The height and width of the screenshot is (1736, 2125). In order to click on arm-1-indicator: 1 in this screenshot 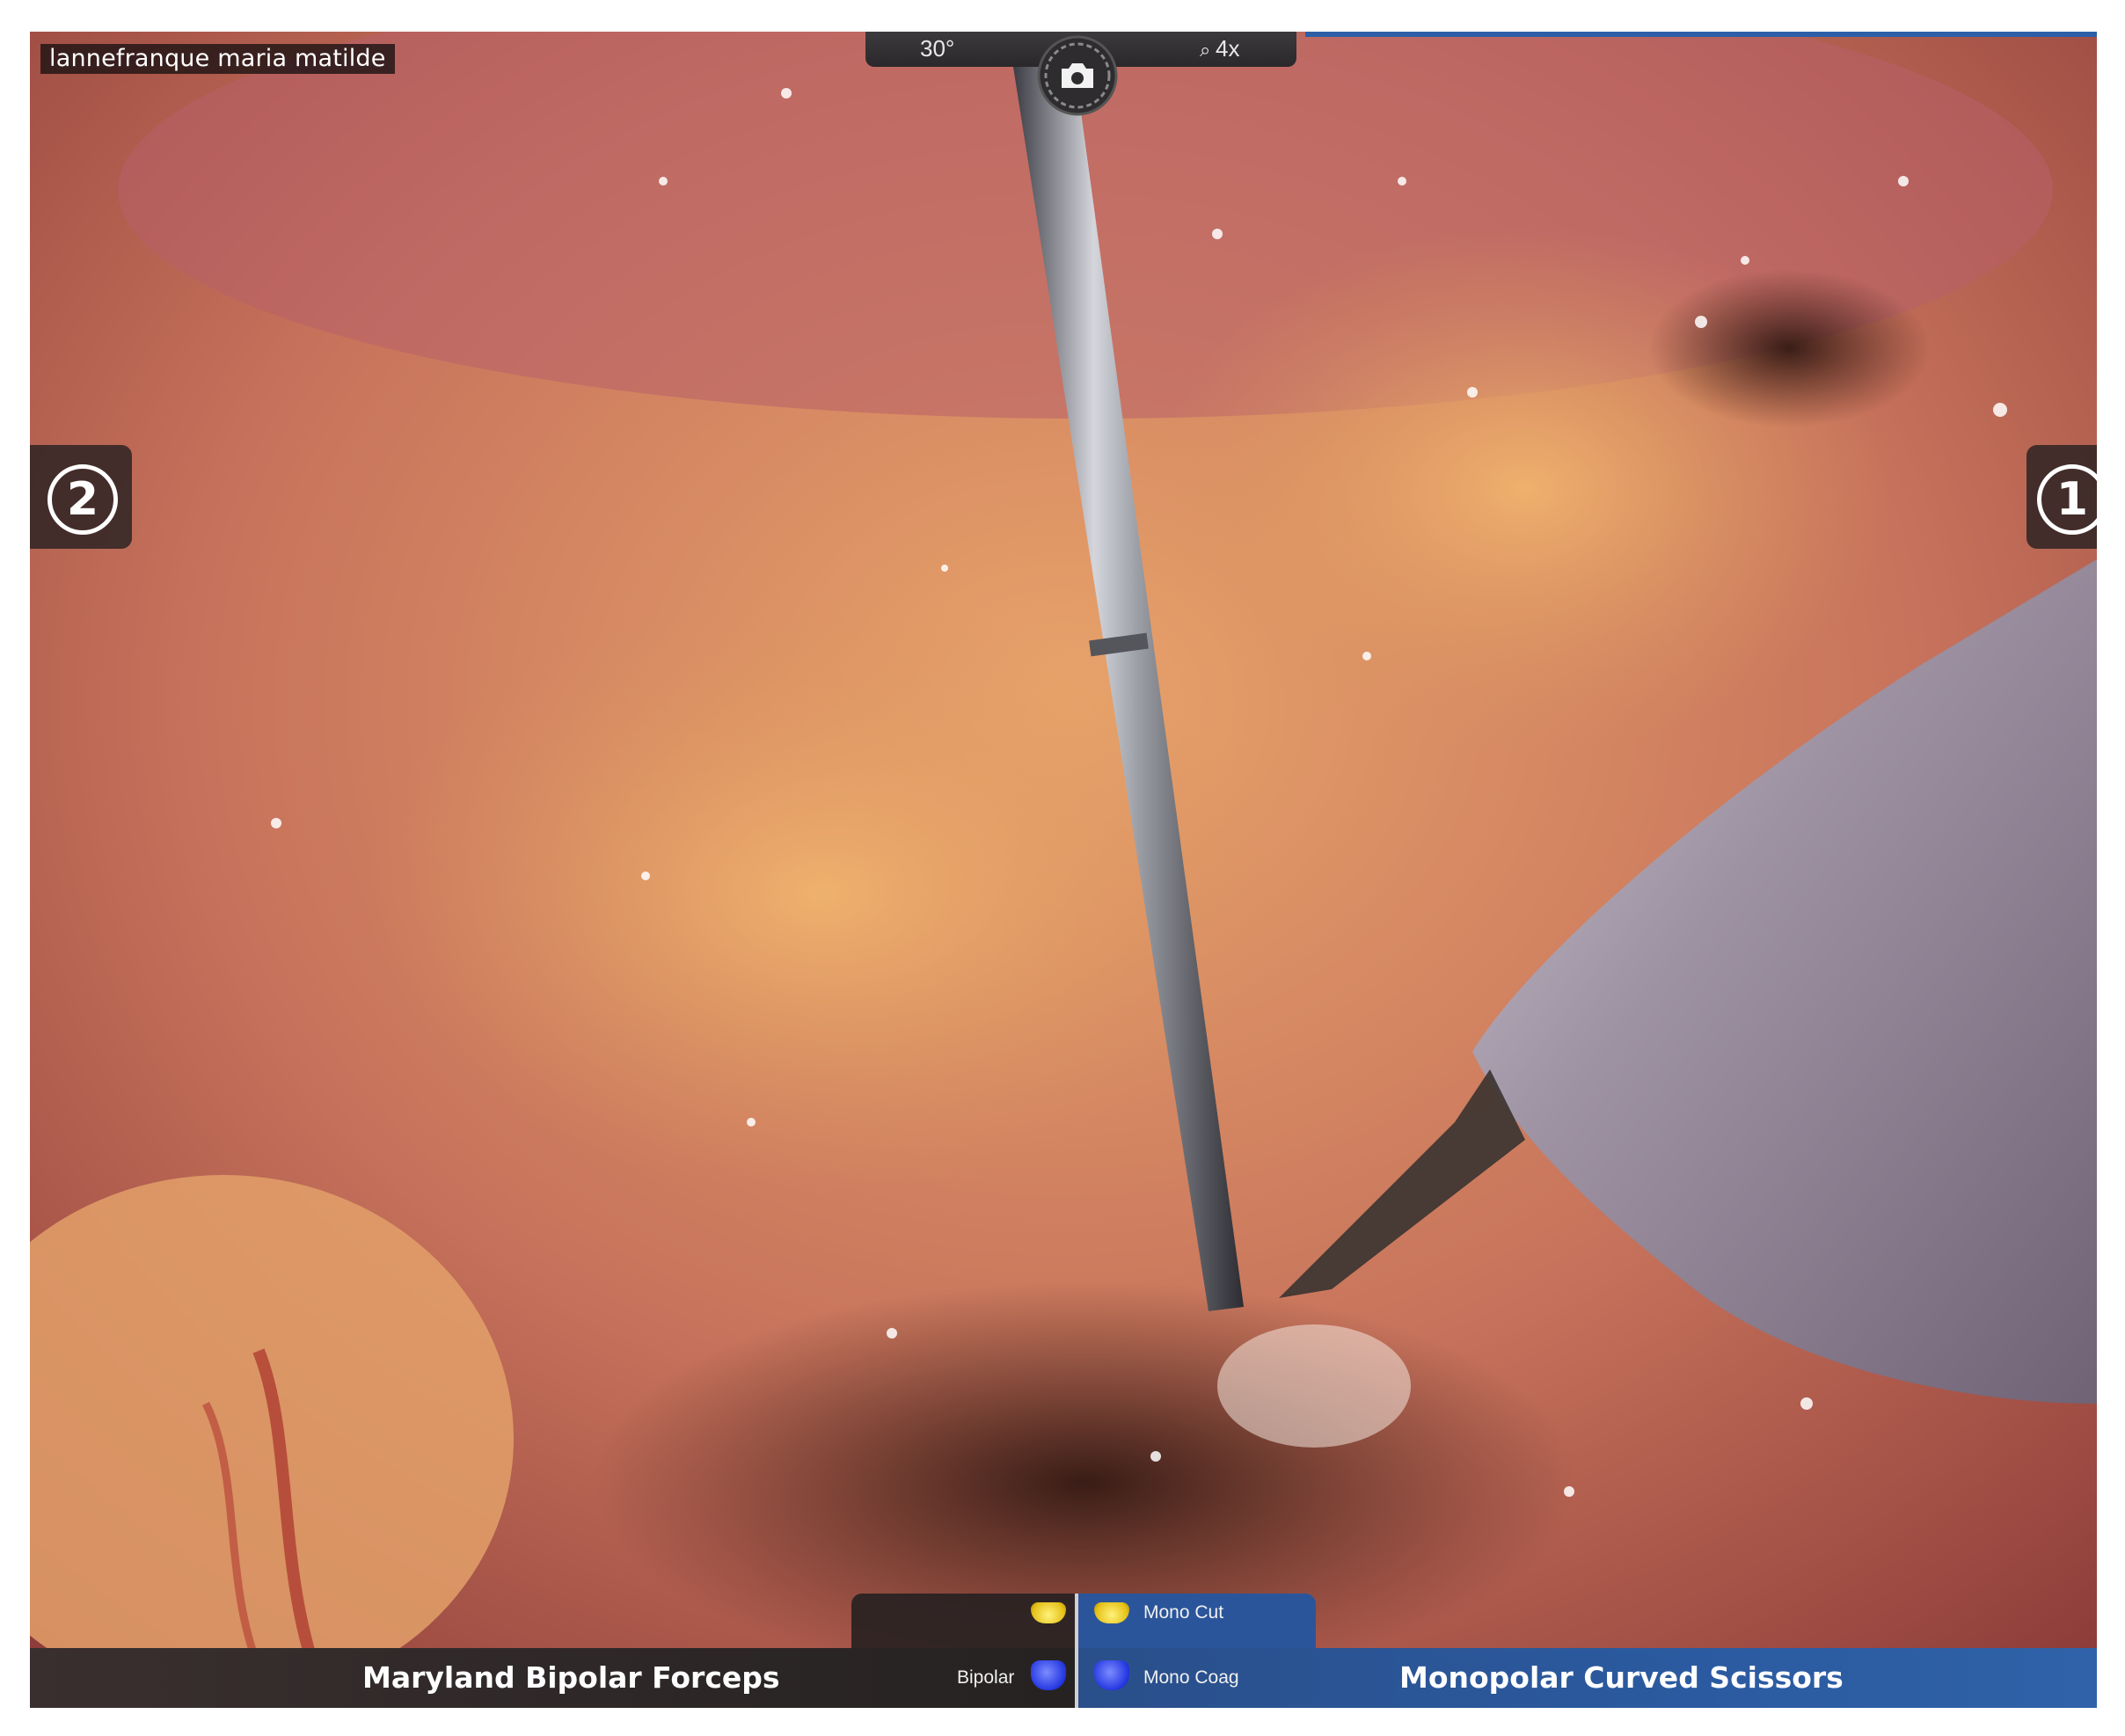, I will do `click(2061, 497)`.